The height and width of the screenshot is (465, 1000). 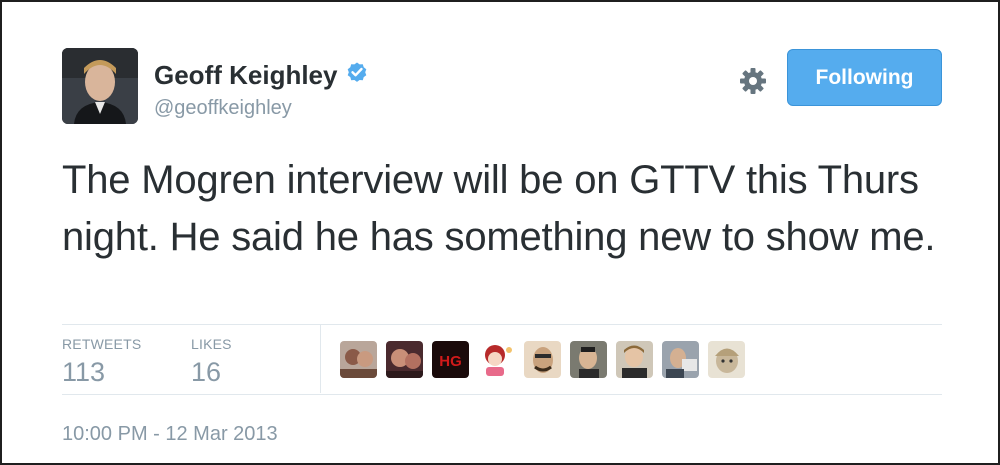 What do you see at coordinates (245, 75) in the screenshot?
I see `author-name: Geoff Keighley` at bounding box center [245, 75].